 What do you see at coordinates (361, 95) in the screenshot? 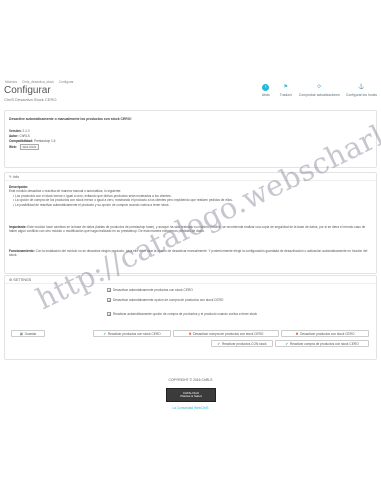
I see `configure-hooks-label: Configurar los hooks` at bounding box center [361, 95].